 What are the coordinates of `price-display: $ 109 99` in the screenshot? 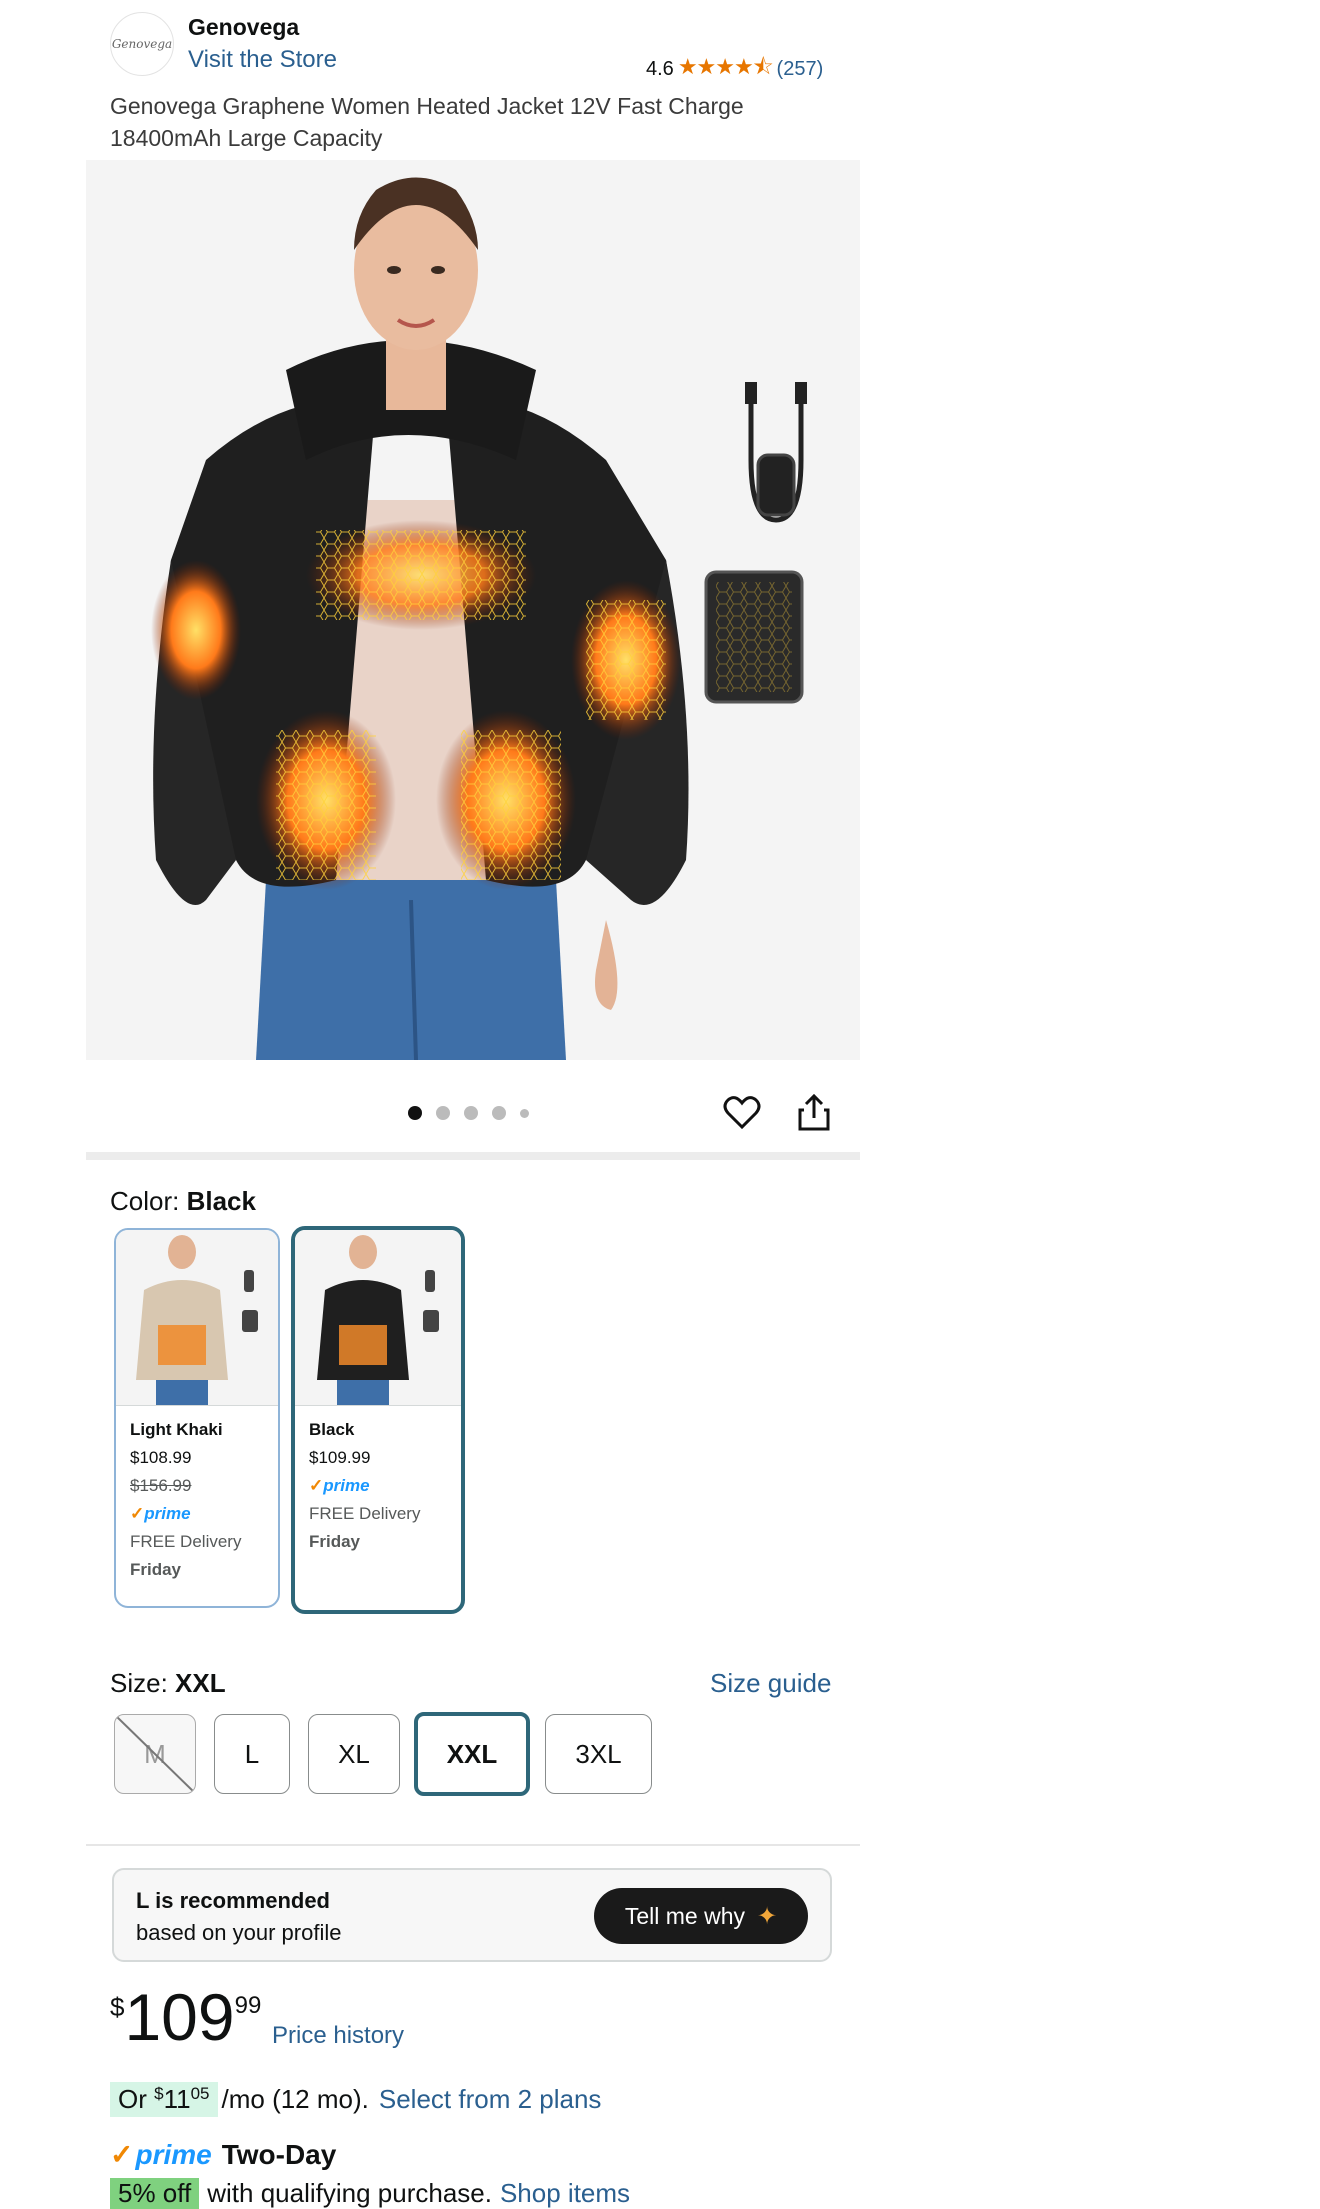 It's located at (186, 2017).